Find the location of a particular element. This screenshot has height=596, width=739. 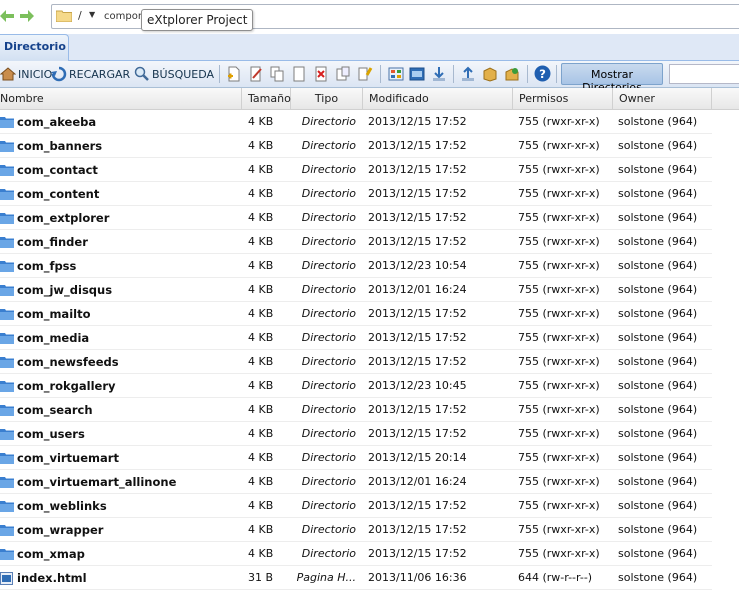

file-name: com_content is located at coordinates (121, 194).